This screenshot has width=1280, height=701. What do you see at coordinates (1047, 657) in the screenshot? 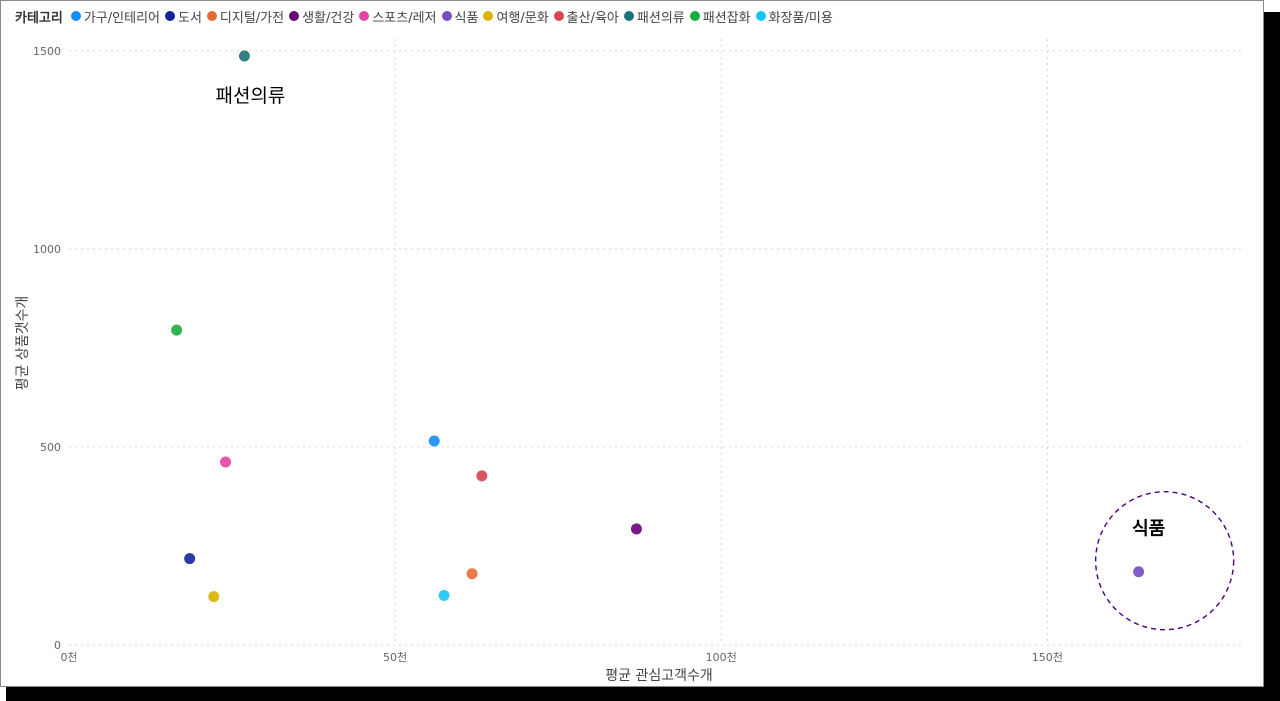
I see `x-tick-label: 150천` at bounding box center [1047, 657].